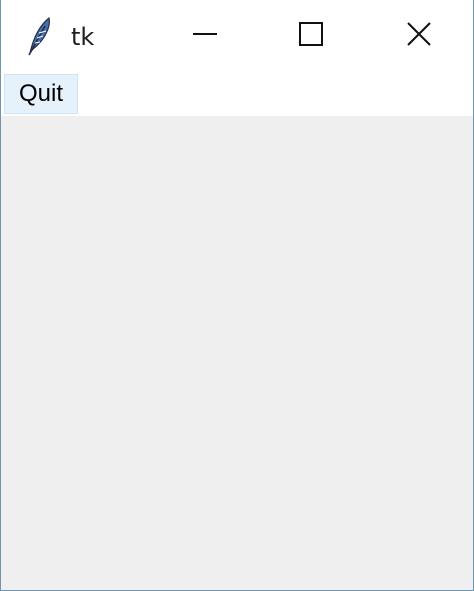  I want to click on maximize-icon, so click(311, 36).